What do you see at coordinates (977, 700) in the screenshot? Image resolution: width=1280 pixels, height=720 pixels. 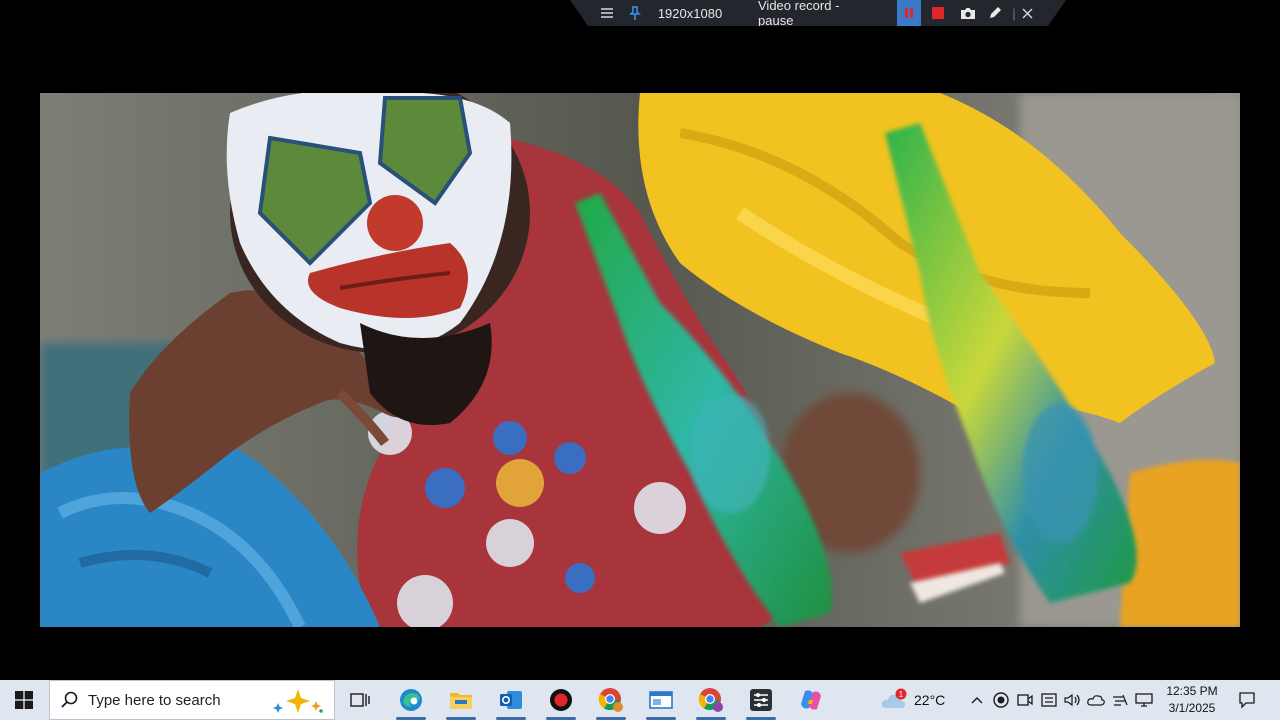 I see `chevron-up-icon` at bounding box center [977, 700].